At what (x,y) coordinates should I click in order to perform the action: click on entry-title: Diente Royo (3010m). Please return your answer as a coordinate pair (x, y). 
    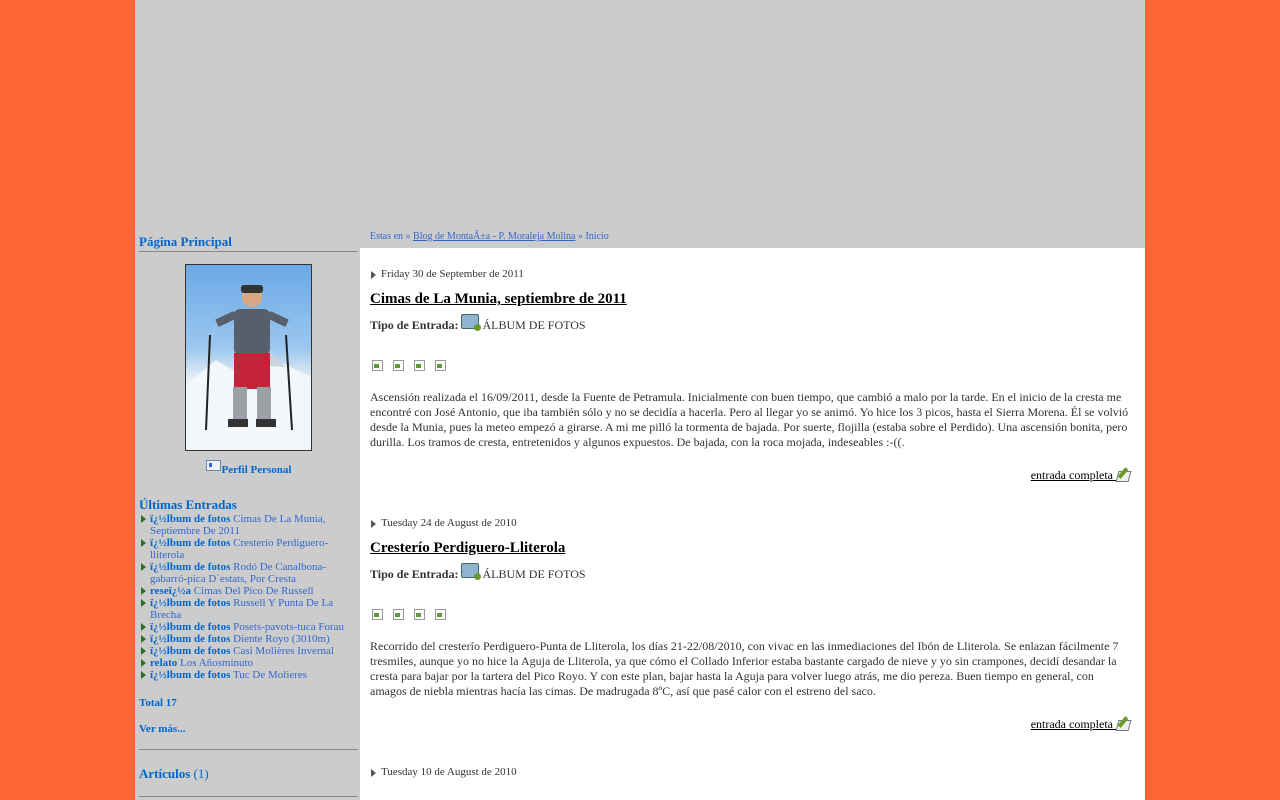
    Looking at the image, I should click on (281, 639).